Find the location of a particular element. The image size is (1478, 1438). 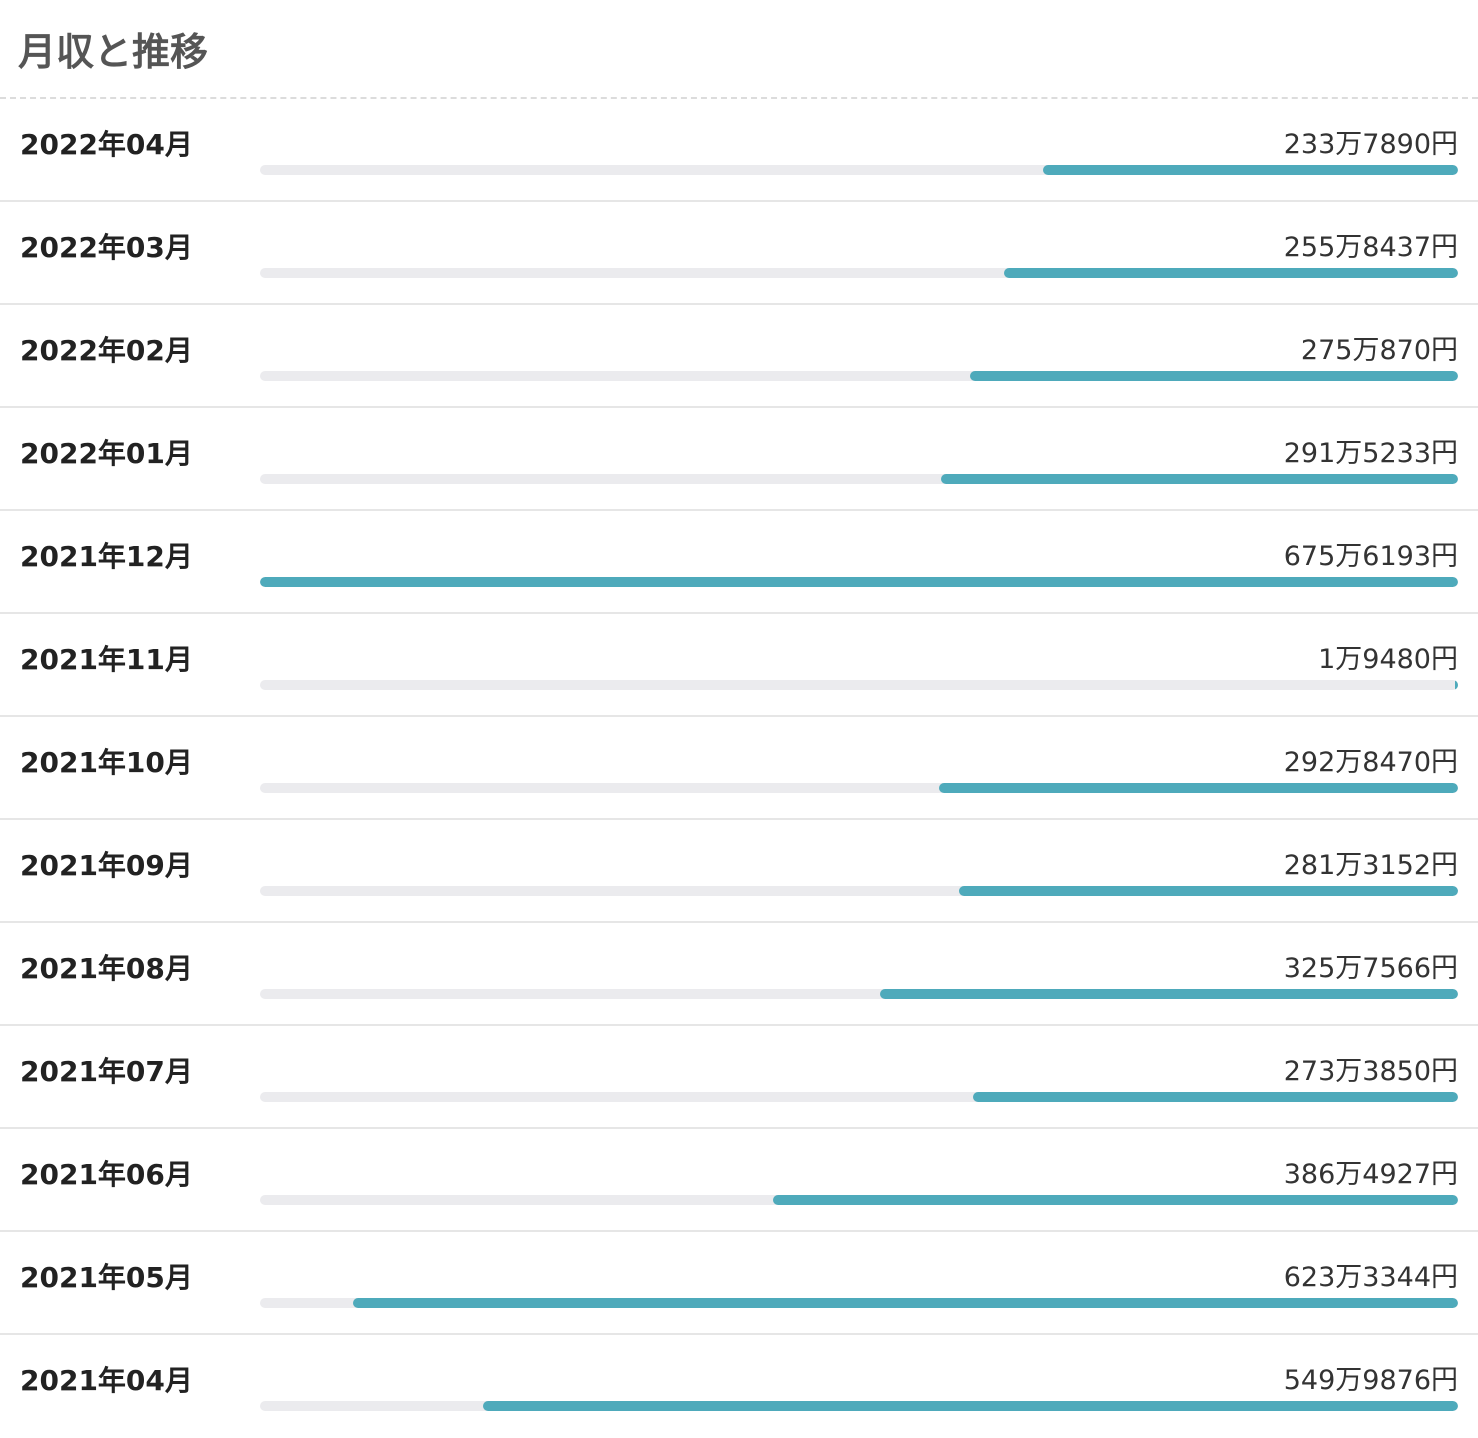

income-row: 2022年02月 275万870円 is located at coordinates (739, 356).